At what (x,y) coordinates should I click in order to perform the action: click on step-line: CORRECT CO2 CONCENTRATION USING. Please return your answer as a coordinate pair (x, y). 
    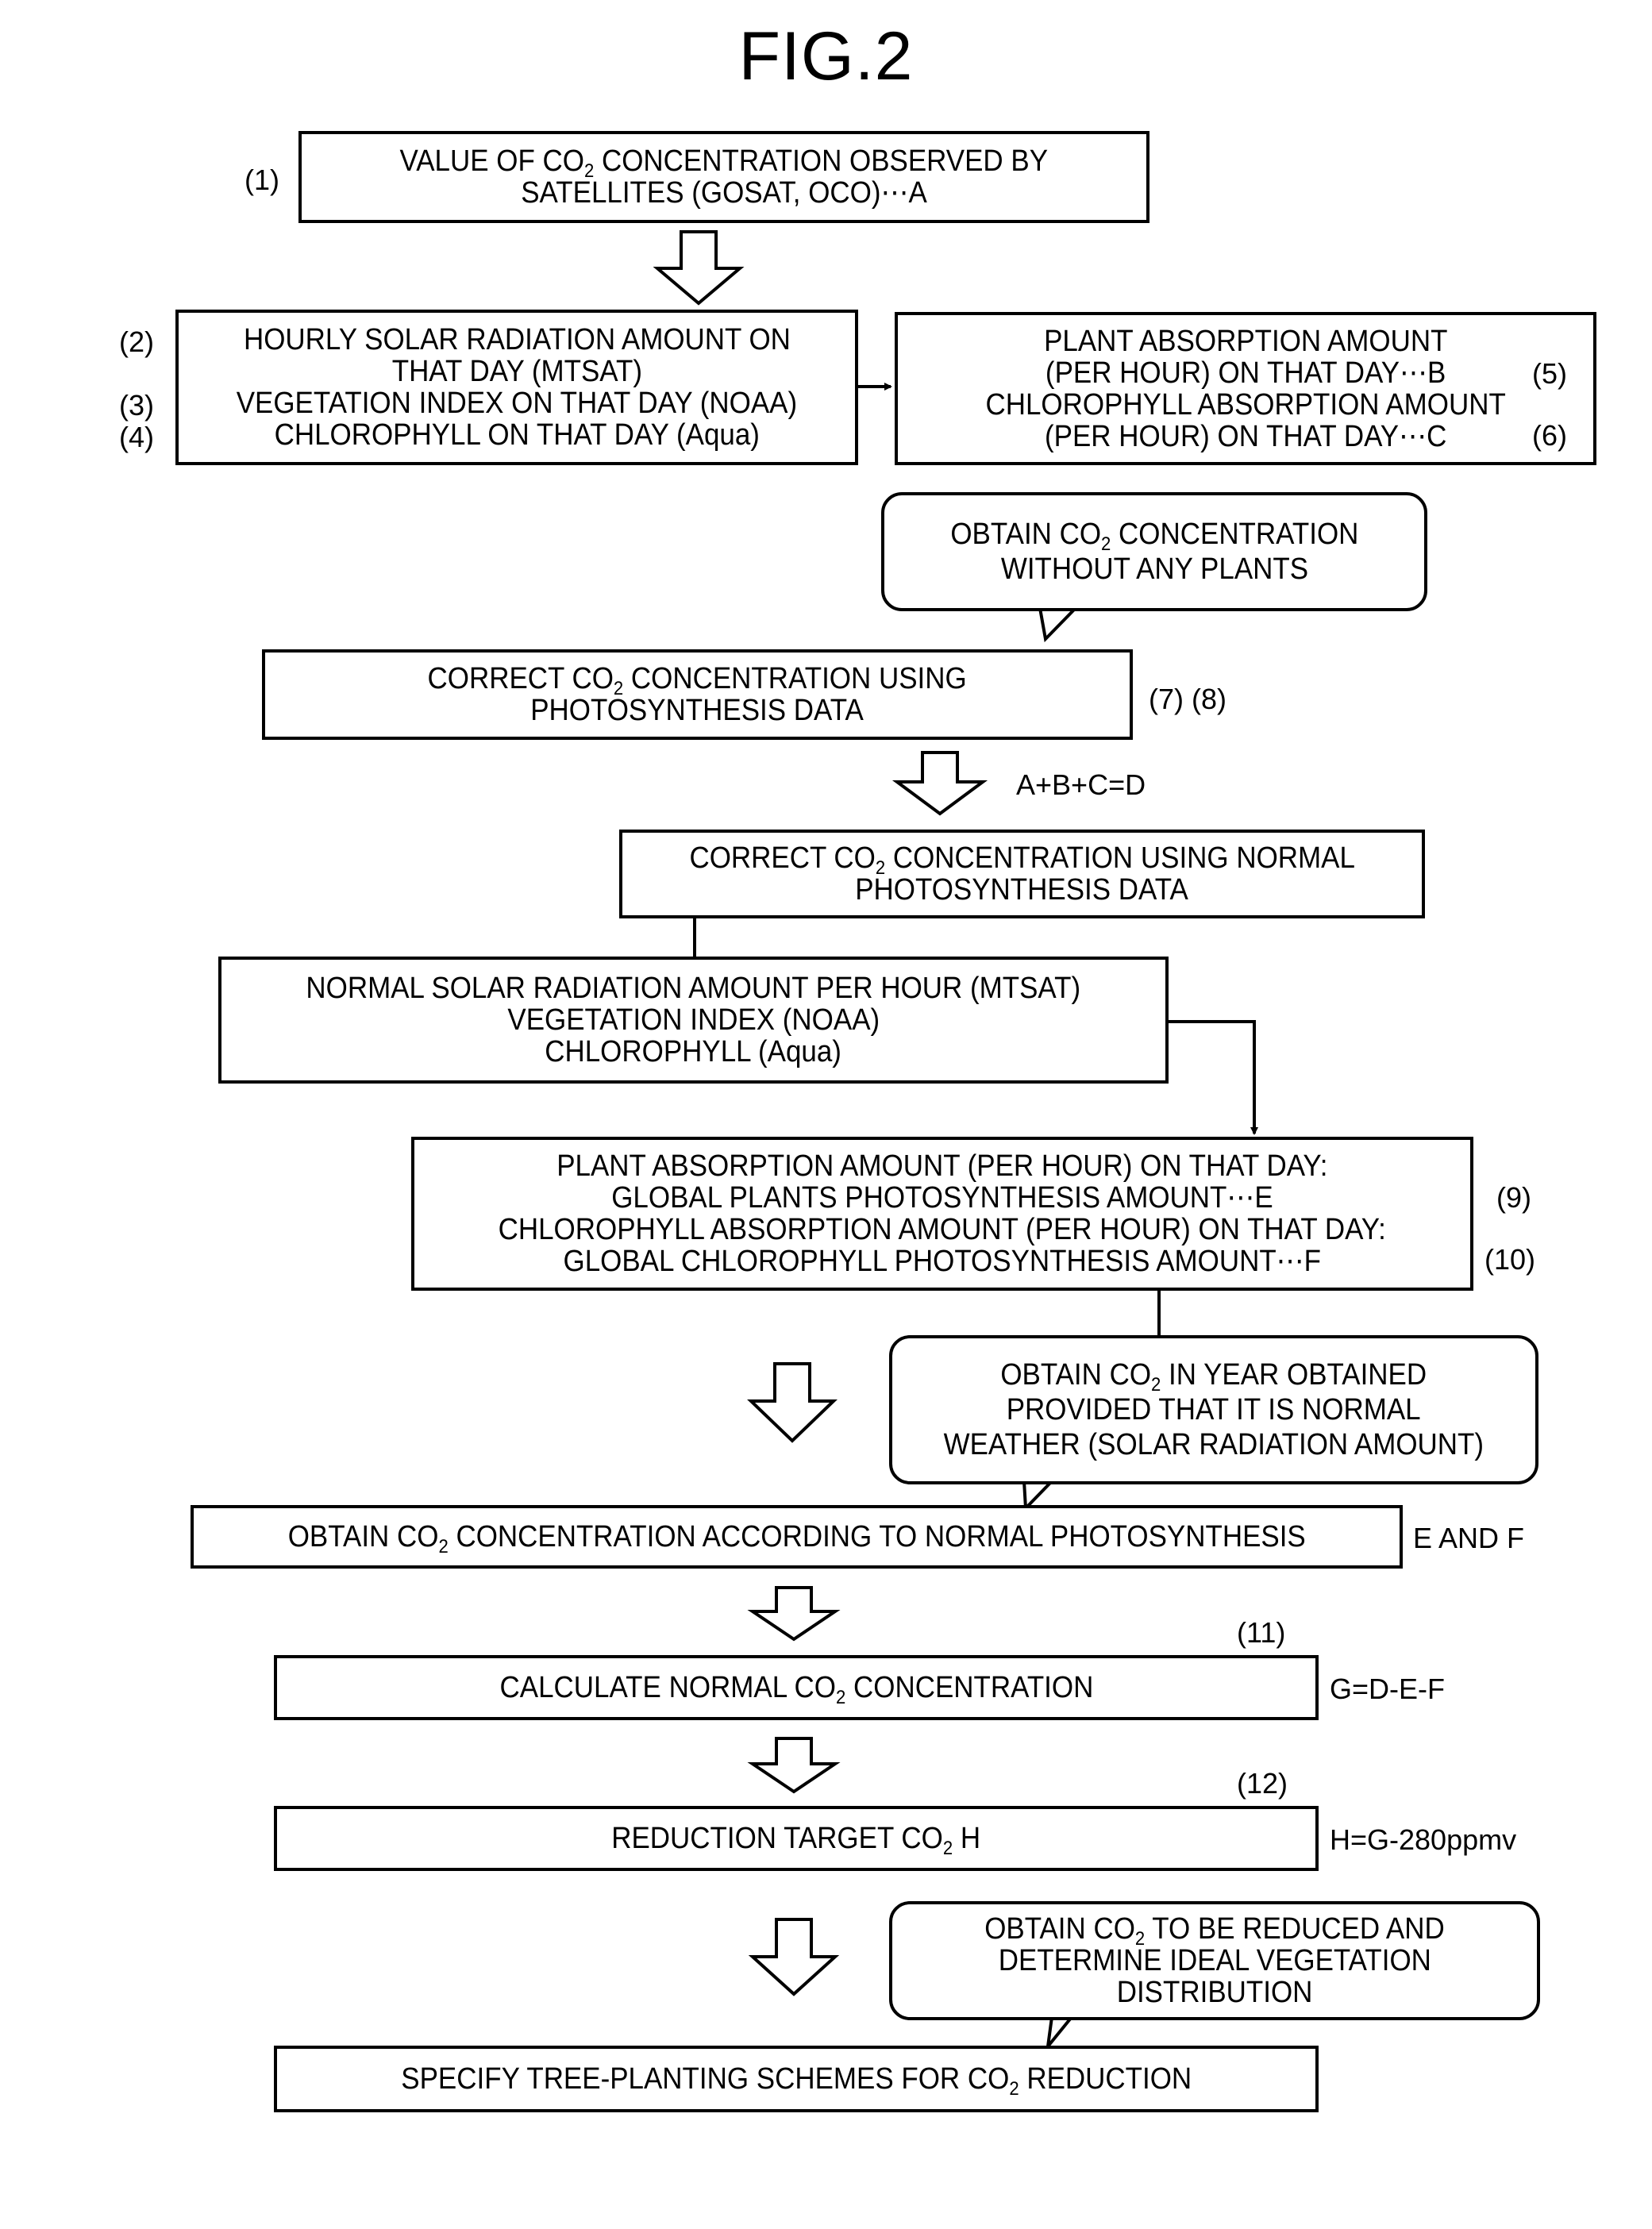
    Looking at the image, I should click on (698, 680).